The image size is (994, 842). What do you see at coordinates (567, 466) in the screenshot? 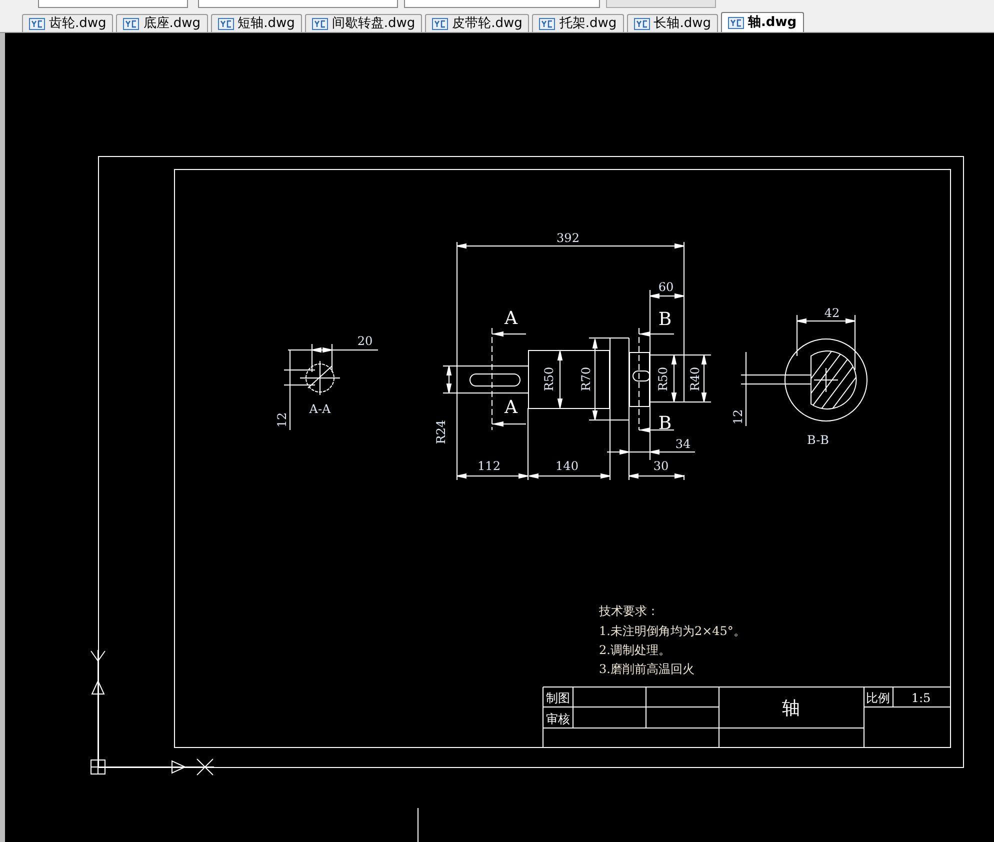
I see `dimension-text: 140` at bounding box center [567, 466].